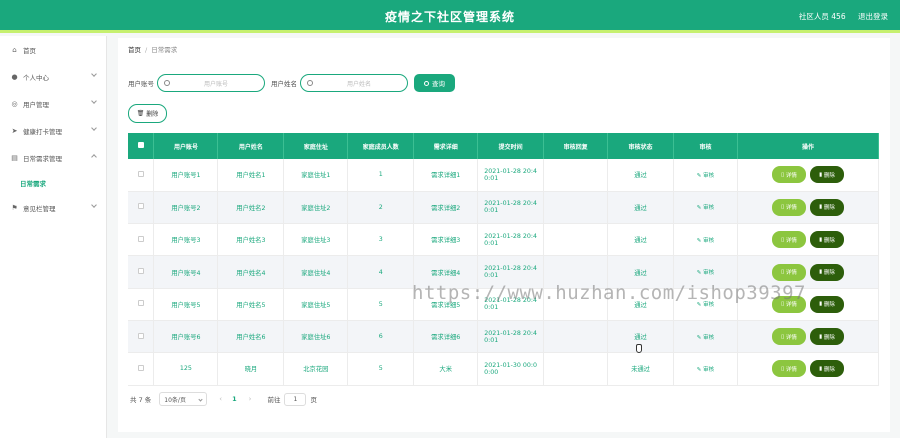 The width and height of the screenshot is (900, 438). Describe the element at coordinates (53, 182) in the screenshot. I see `sidebar-subitem-daily-needs: 日常需求` at that location.